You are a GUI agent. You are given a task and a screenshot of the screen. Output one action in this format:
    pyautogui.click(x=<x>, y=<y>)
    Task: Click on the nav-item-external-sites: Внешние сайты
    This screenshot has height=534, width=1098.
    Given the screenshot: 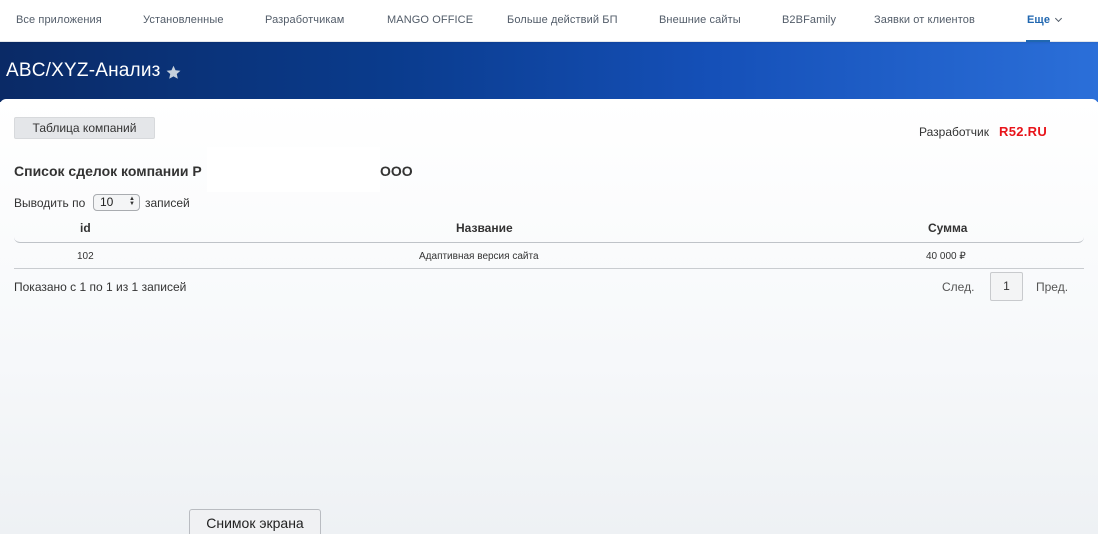 What is the action you would take?
    pyautogui.click(x=692, y=20)
    